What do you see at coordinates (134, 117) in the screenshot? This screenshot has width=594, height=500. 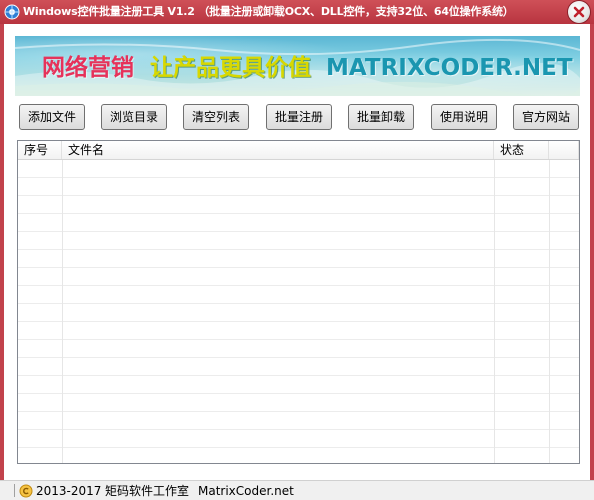 I see `browse-directory-button: 浏览目录` at bounding box center [134, 117].